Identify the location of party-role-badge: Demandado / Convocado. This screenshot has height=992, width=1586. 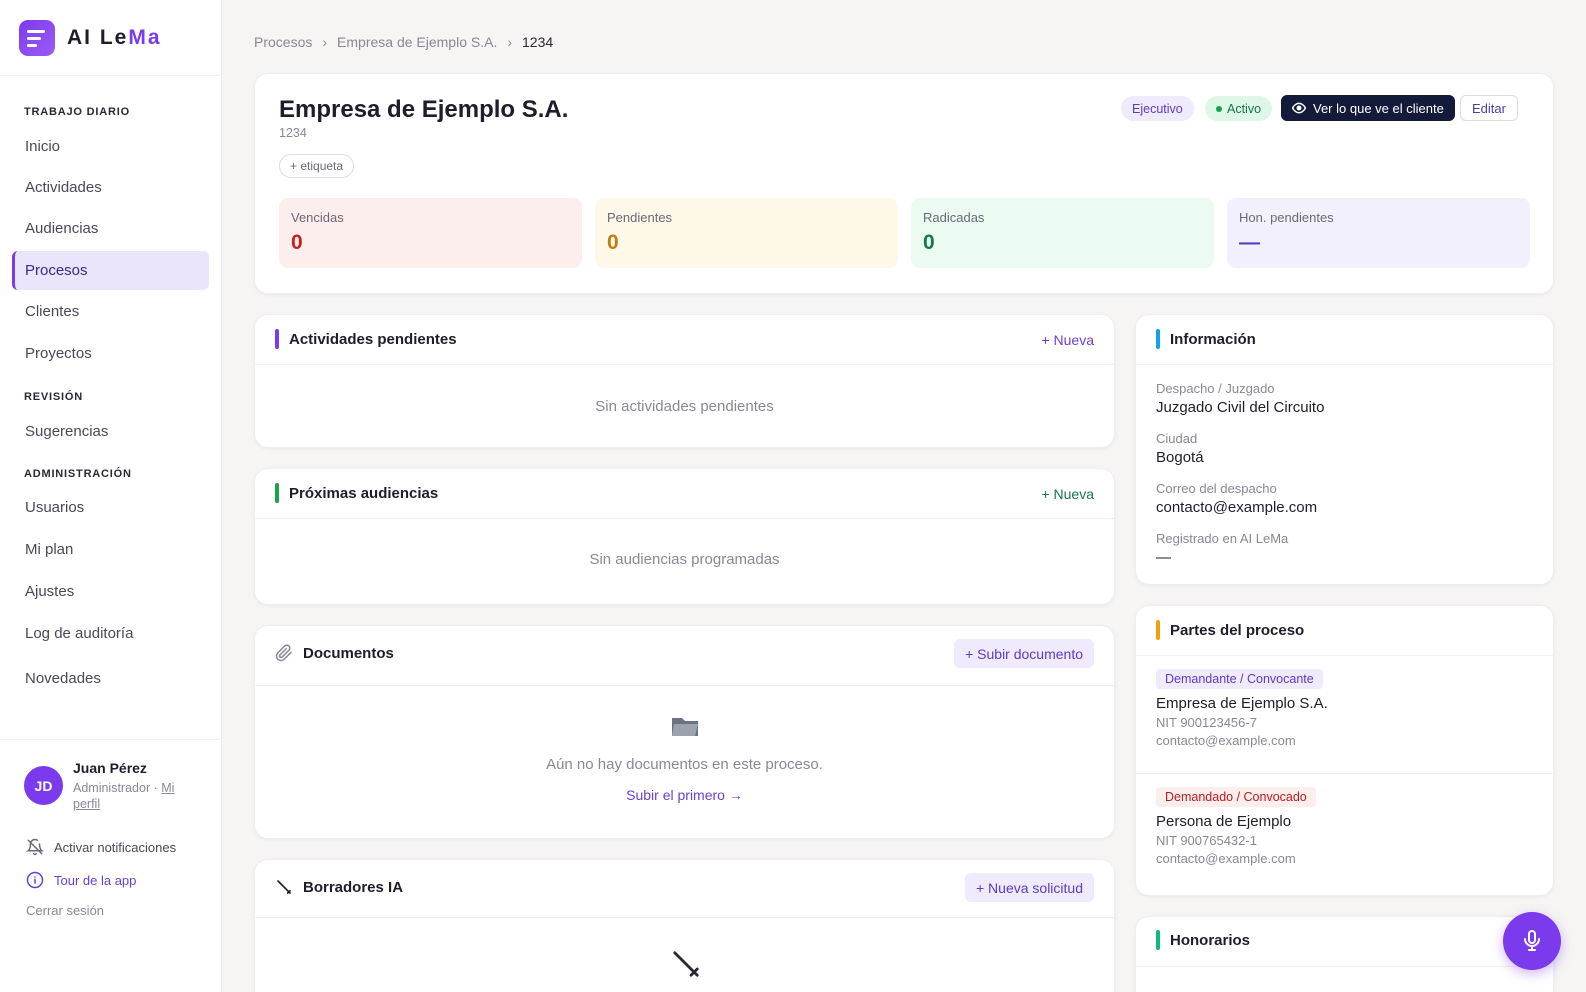
(1236, 797).